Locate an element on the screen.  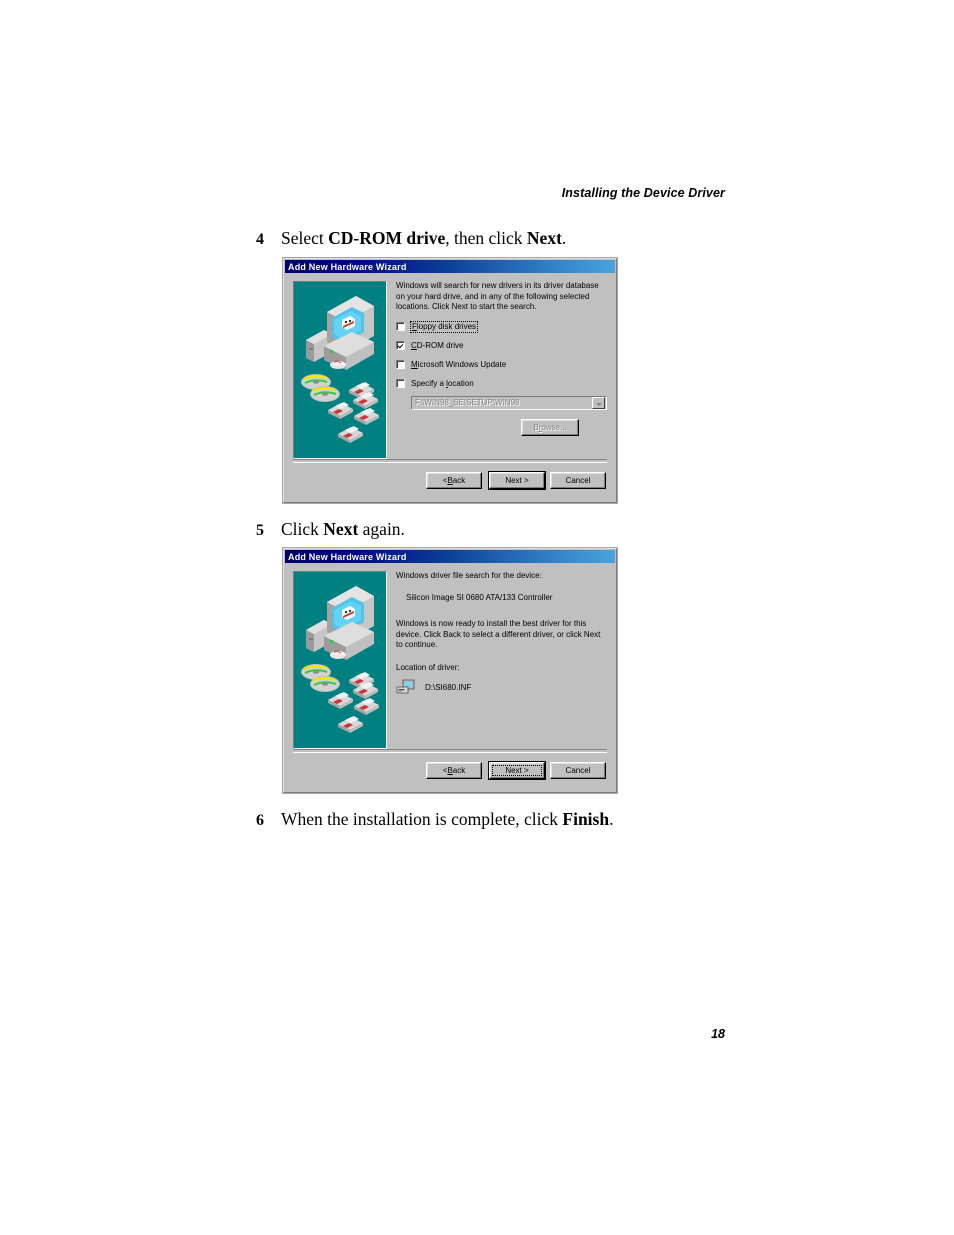
dialog-2-titlebar: Add New Hardware Wizard is located at coordinates (450, 556).